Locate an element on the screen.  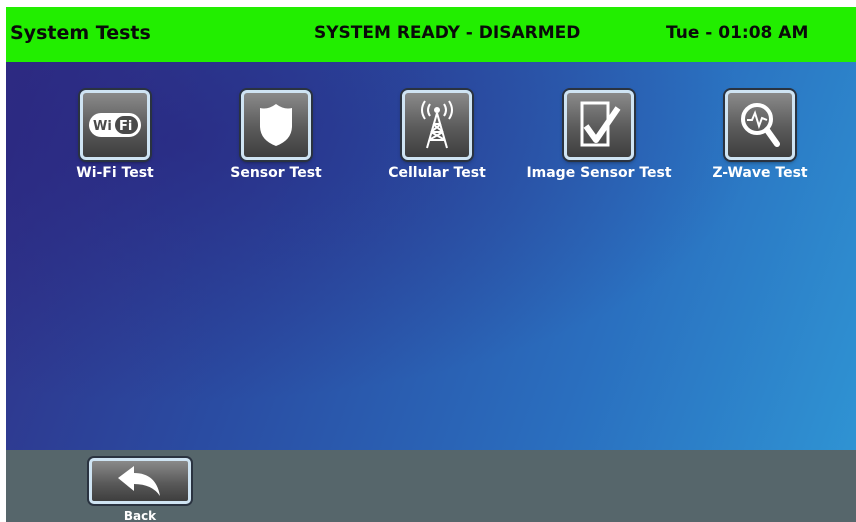
back-button is located at coordinates (140, 481).